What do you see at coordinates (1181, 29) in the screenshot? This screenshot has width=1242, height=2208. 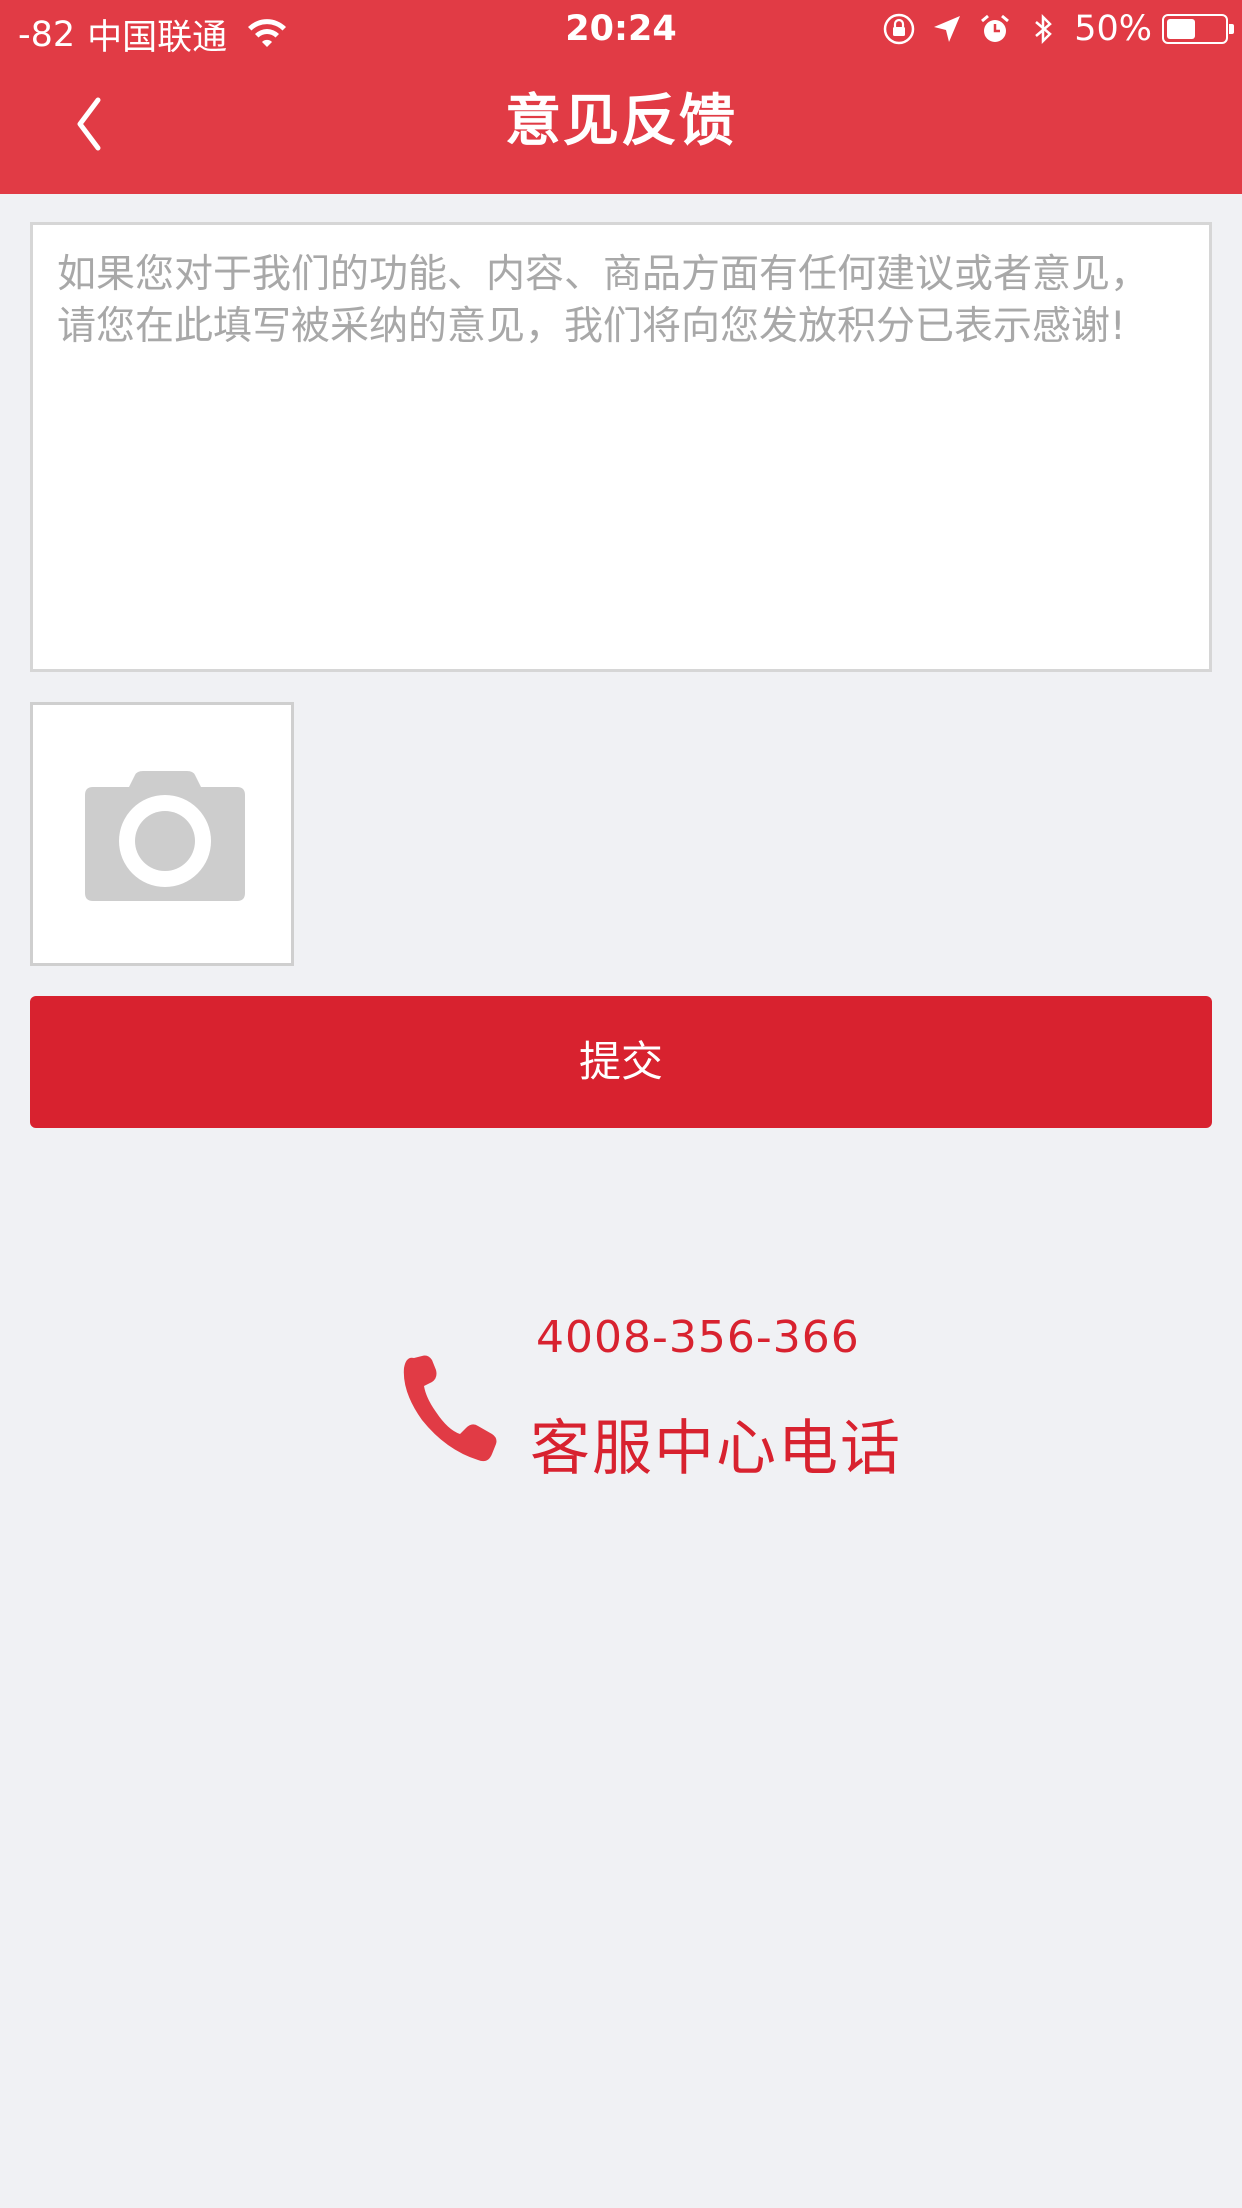 I see `battery-fill` at bounding box center [1181, 29].